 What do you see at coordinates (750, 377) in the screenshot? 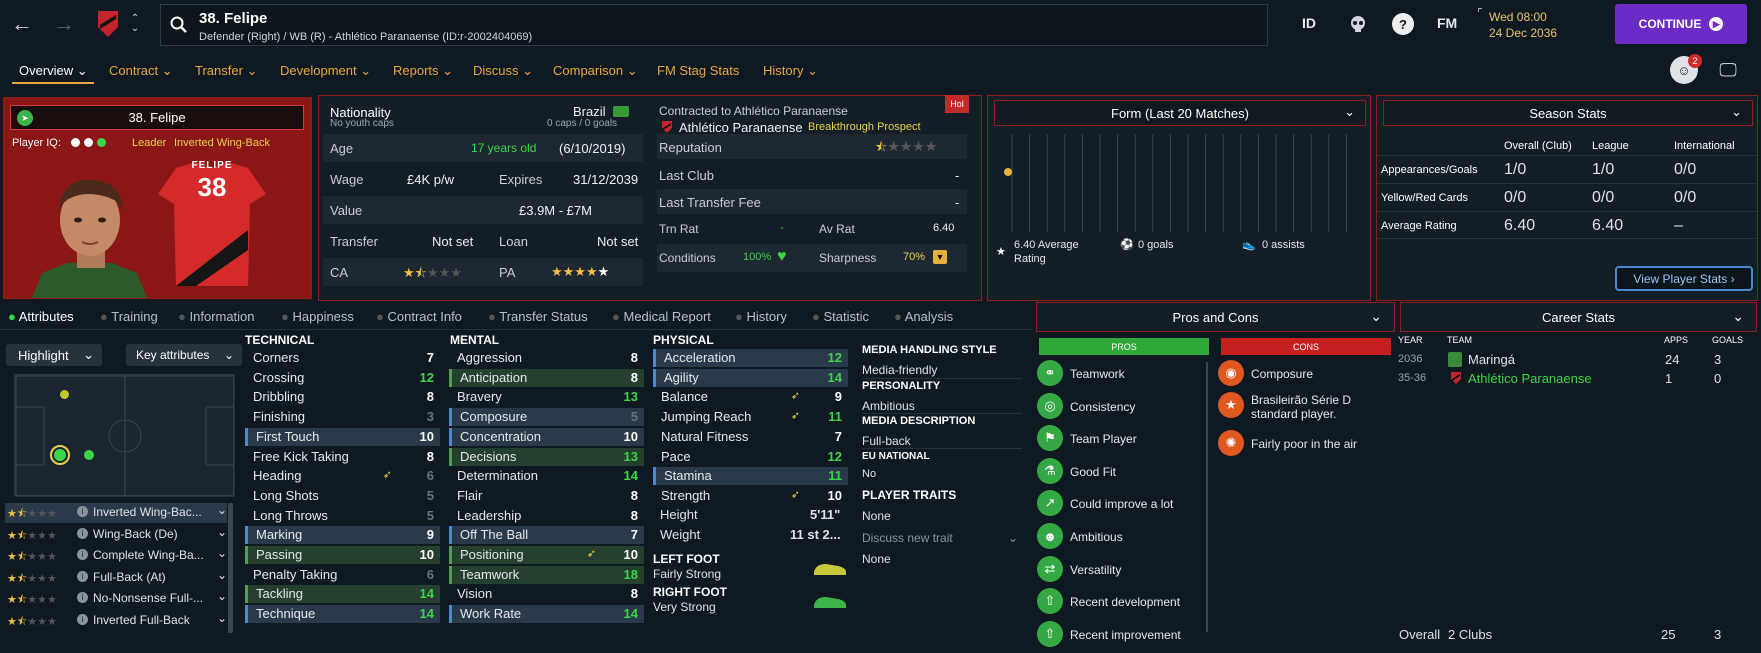
I see `attribute-row: Agility 14` at bounding box center [750, 377].